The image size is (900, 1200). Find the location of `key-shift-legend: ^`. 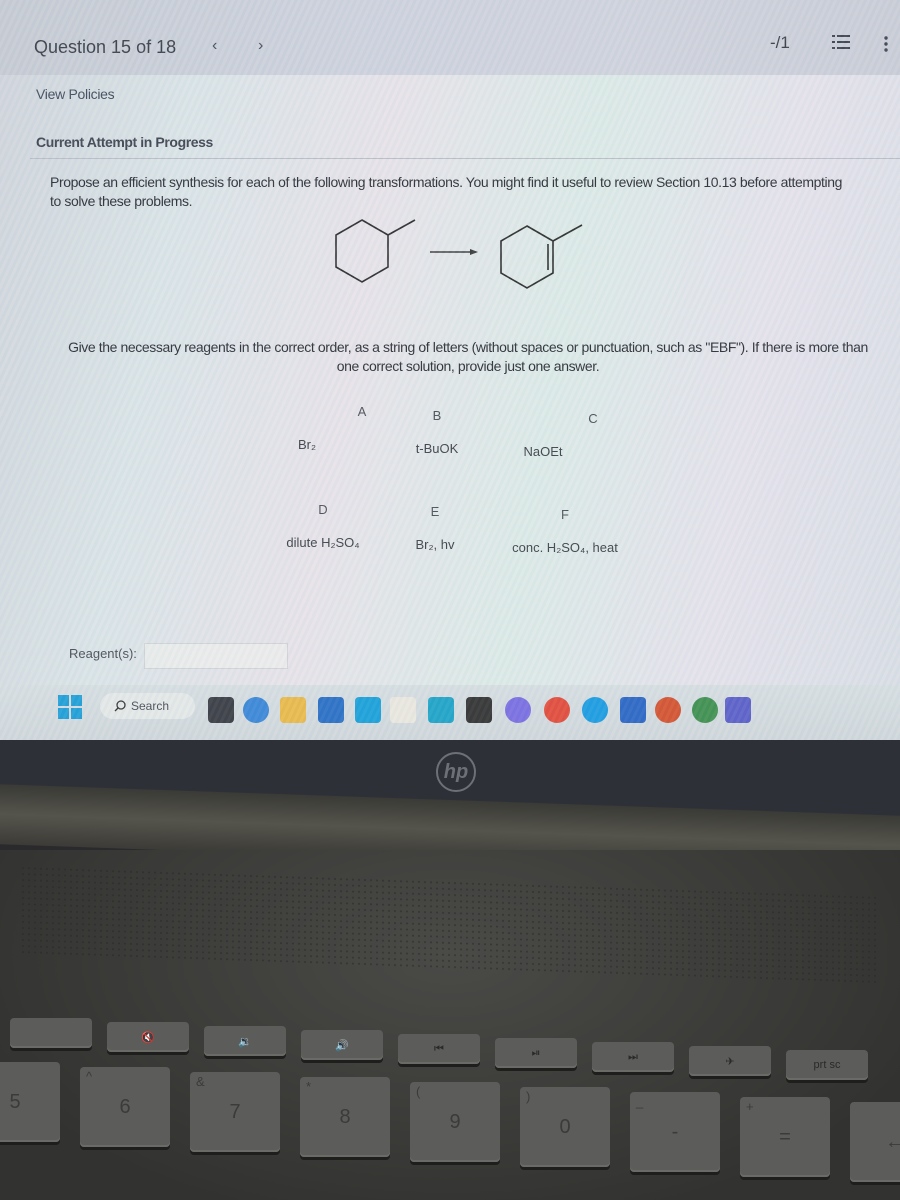

key-shift-legend: ^ is located at coordinates (89, 1076).